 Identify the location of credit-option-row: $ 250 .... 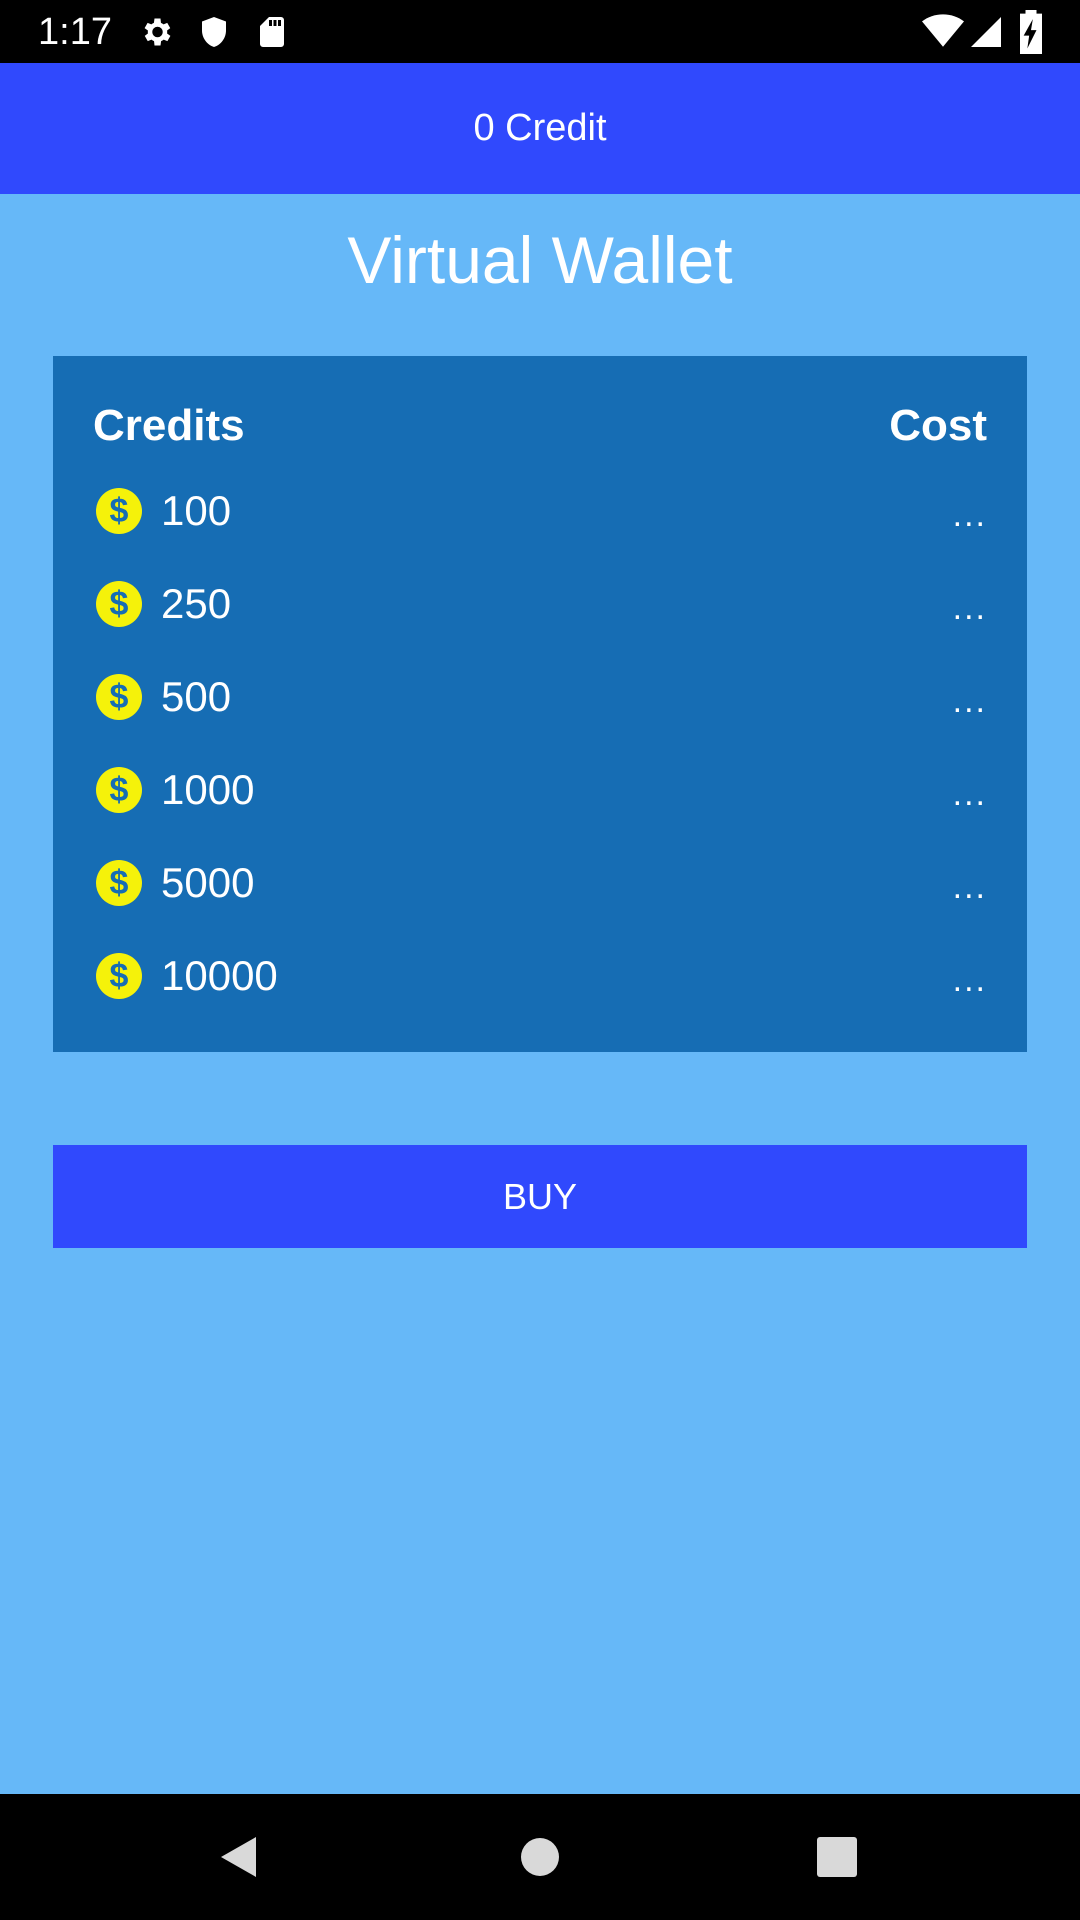
(540, 603).